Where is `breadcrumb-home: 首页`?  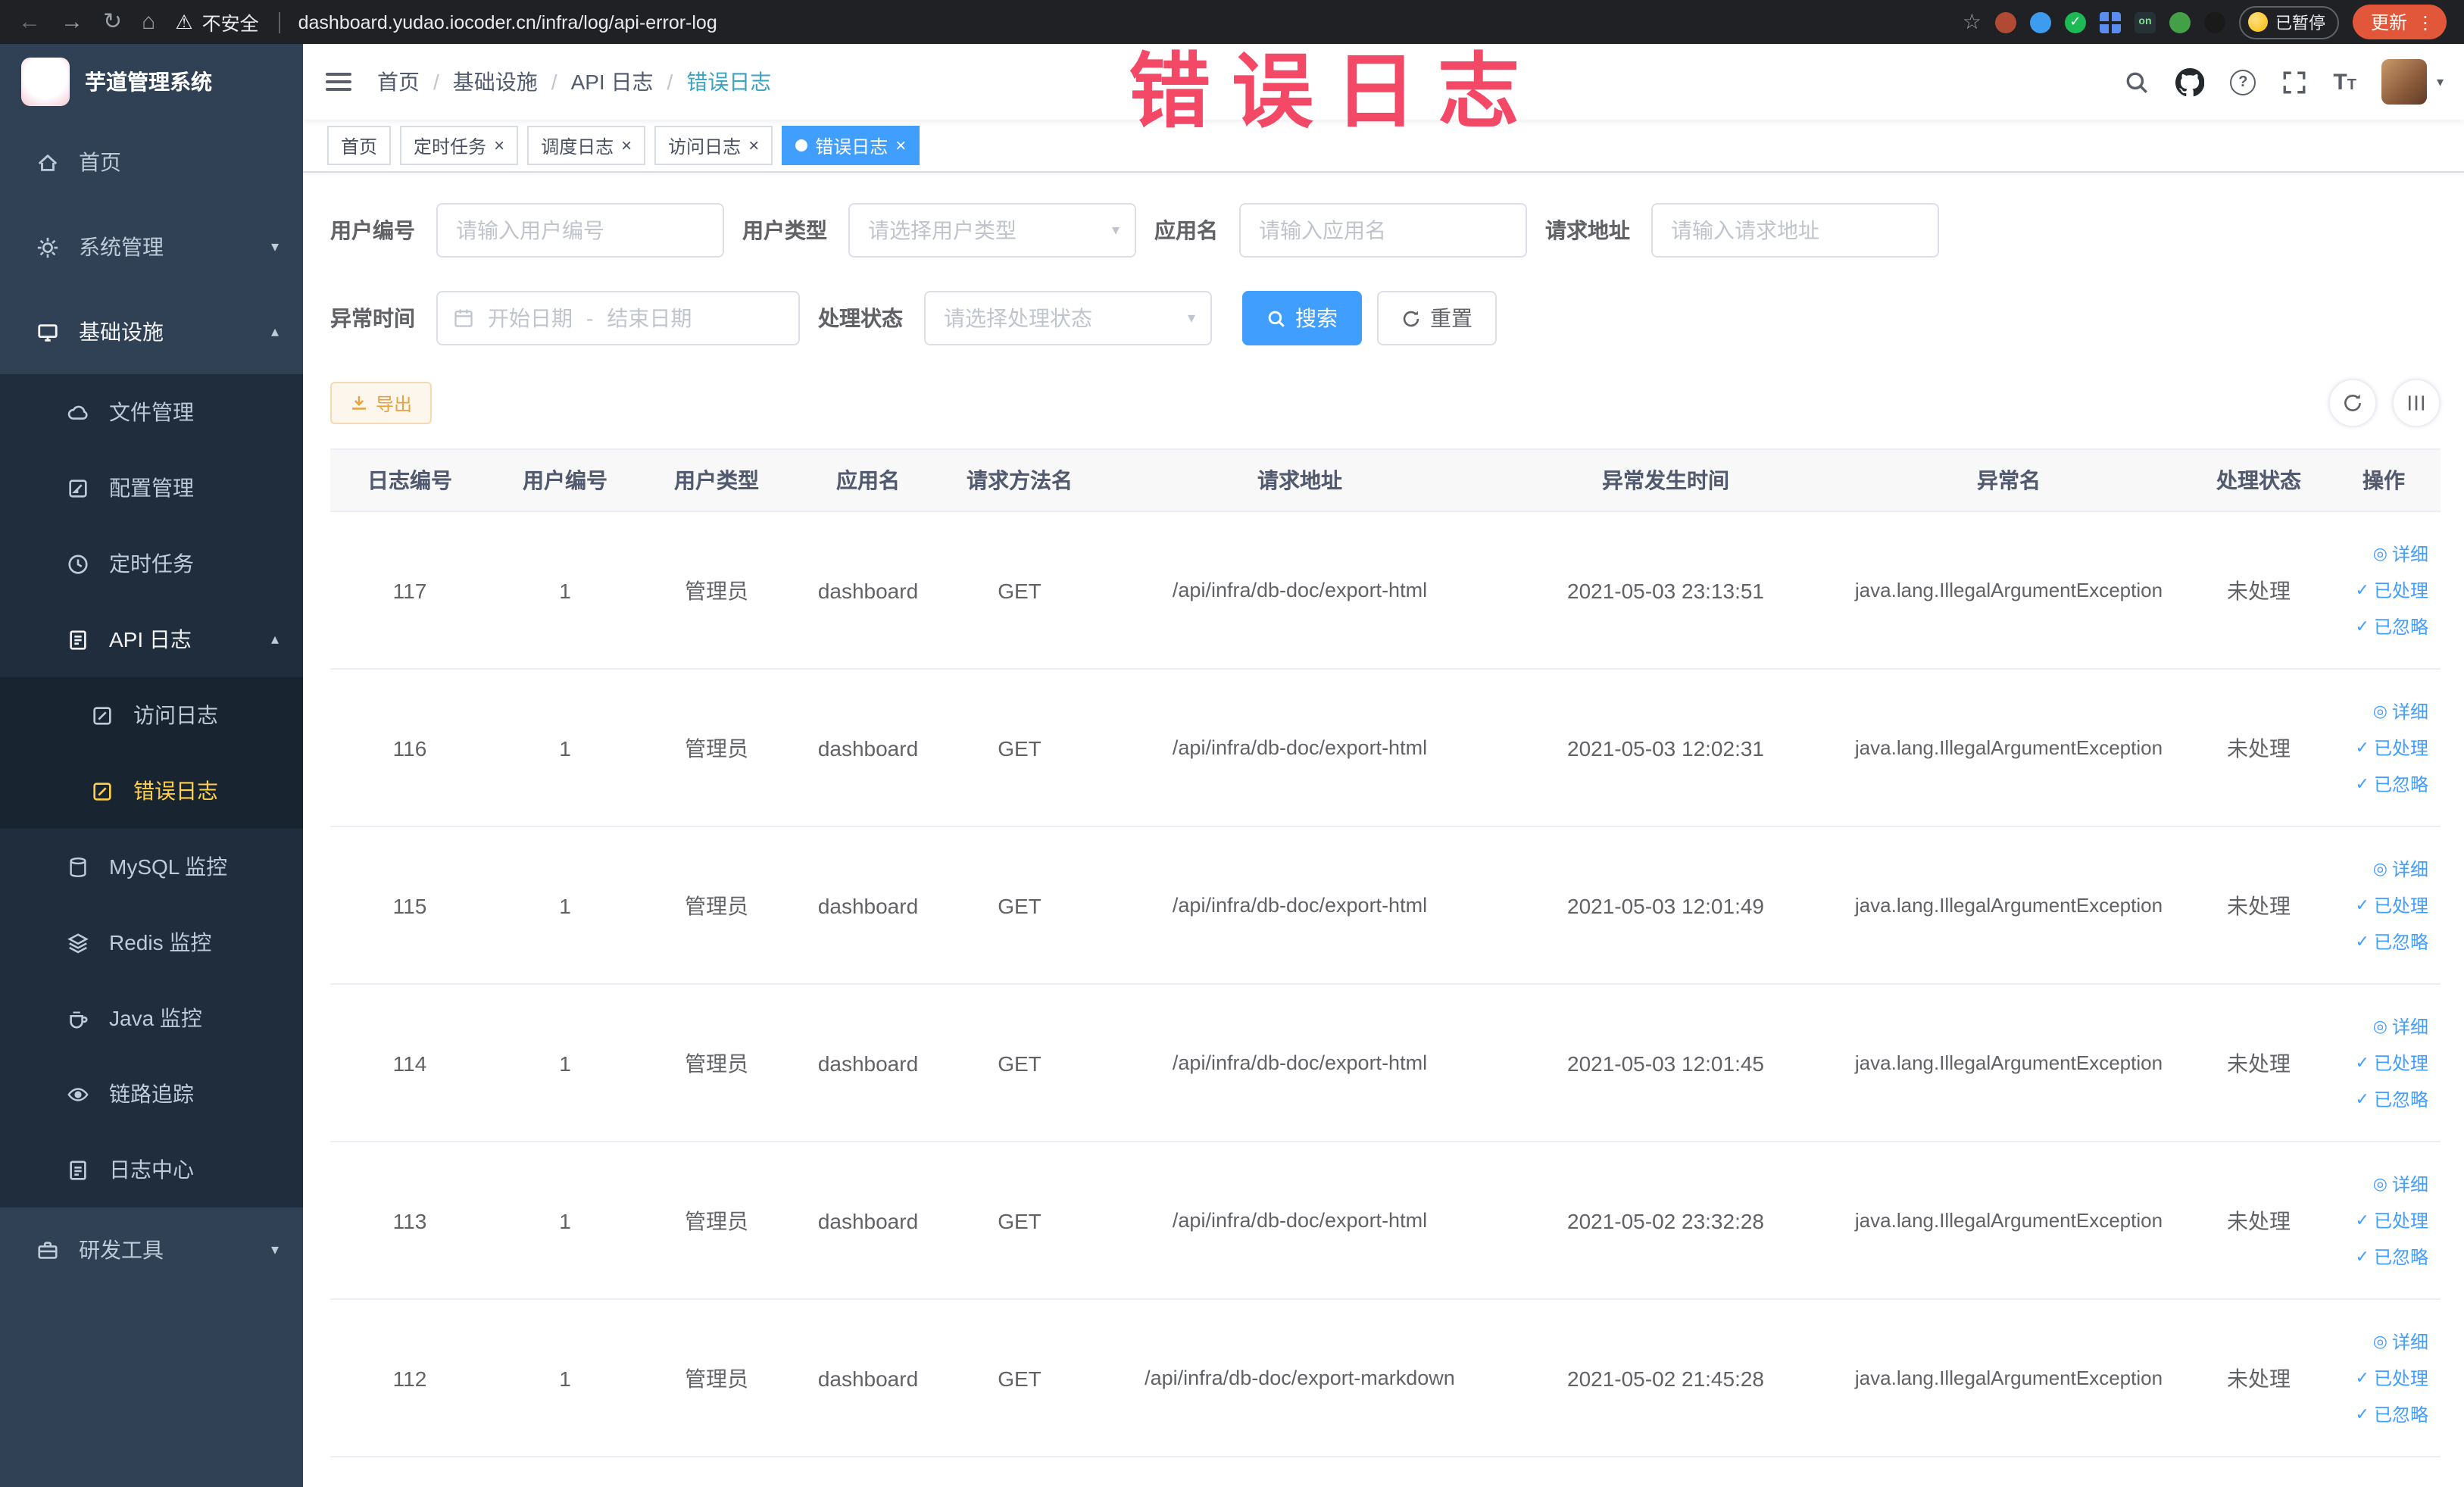
breadcrumb-home: 首页 is located at coordinates (398, 82).